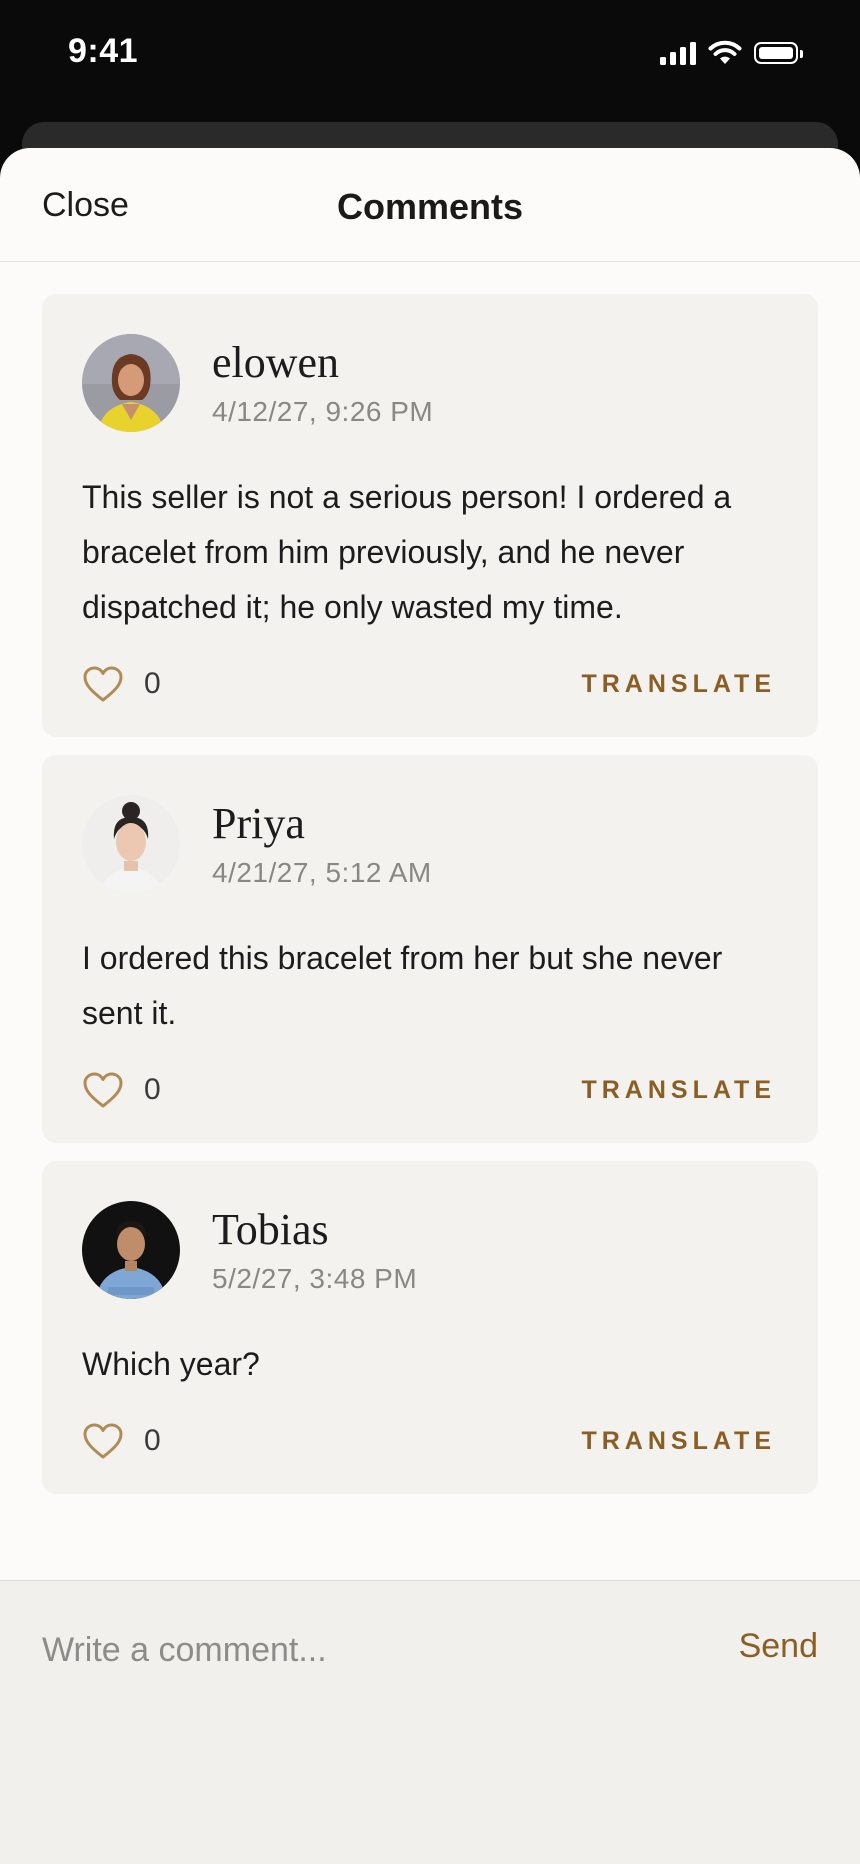  I want to click on comment-text: Which year?, so click(171, 1364).